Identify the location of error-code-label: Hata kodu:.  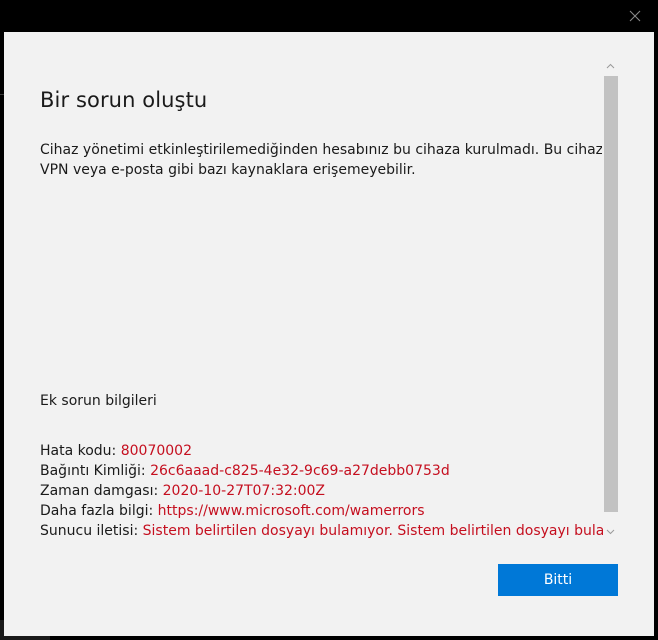
(80, 451).